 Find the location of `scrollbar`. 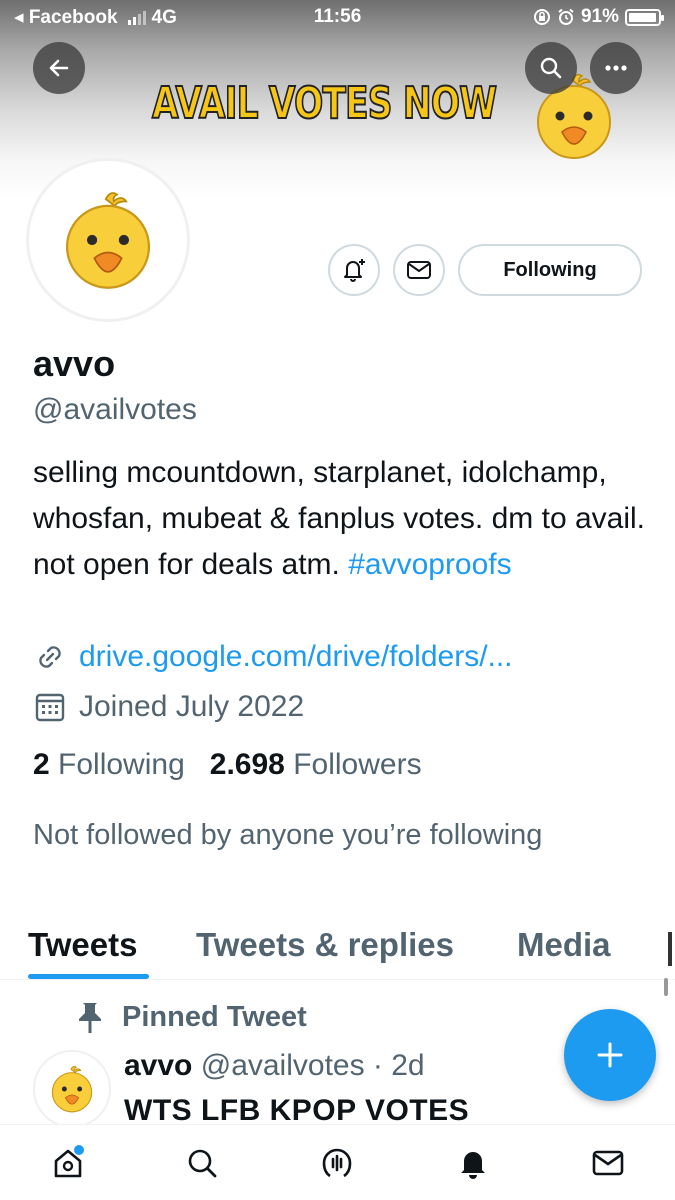

scrollbar is located at coordinates (666, 987).